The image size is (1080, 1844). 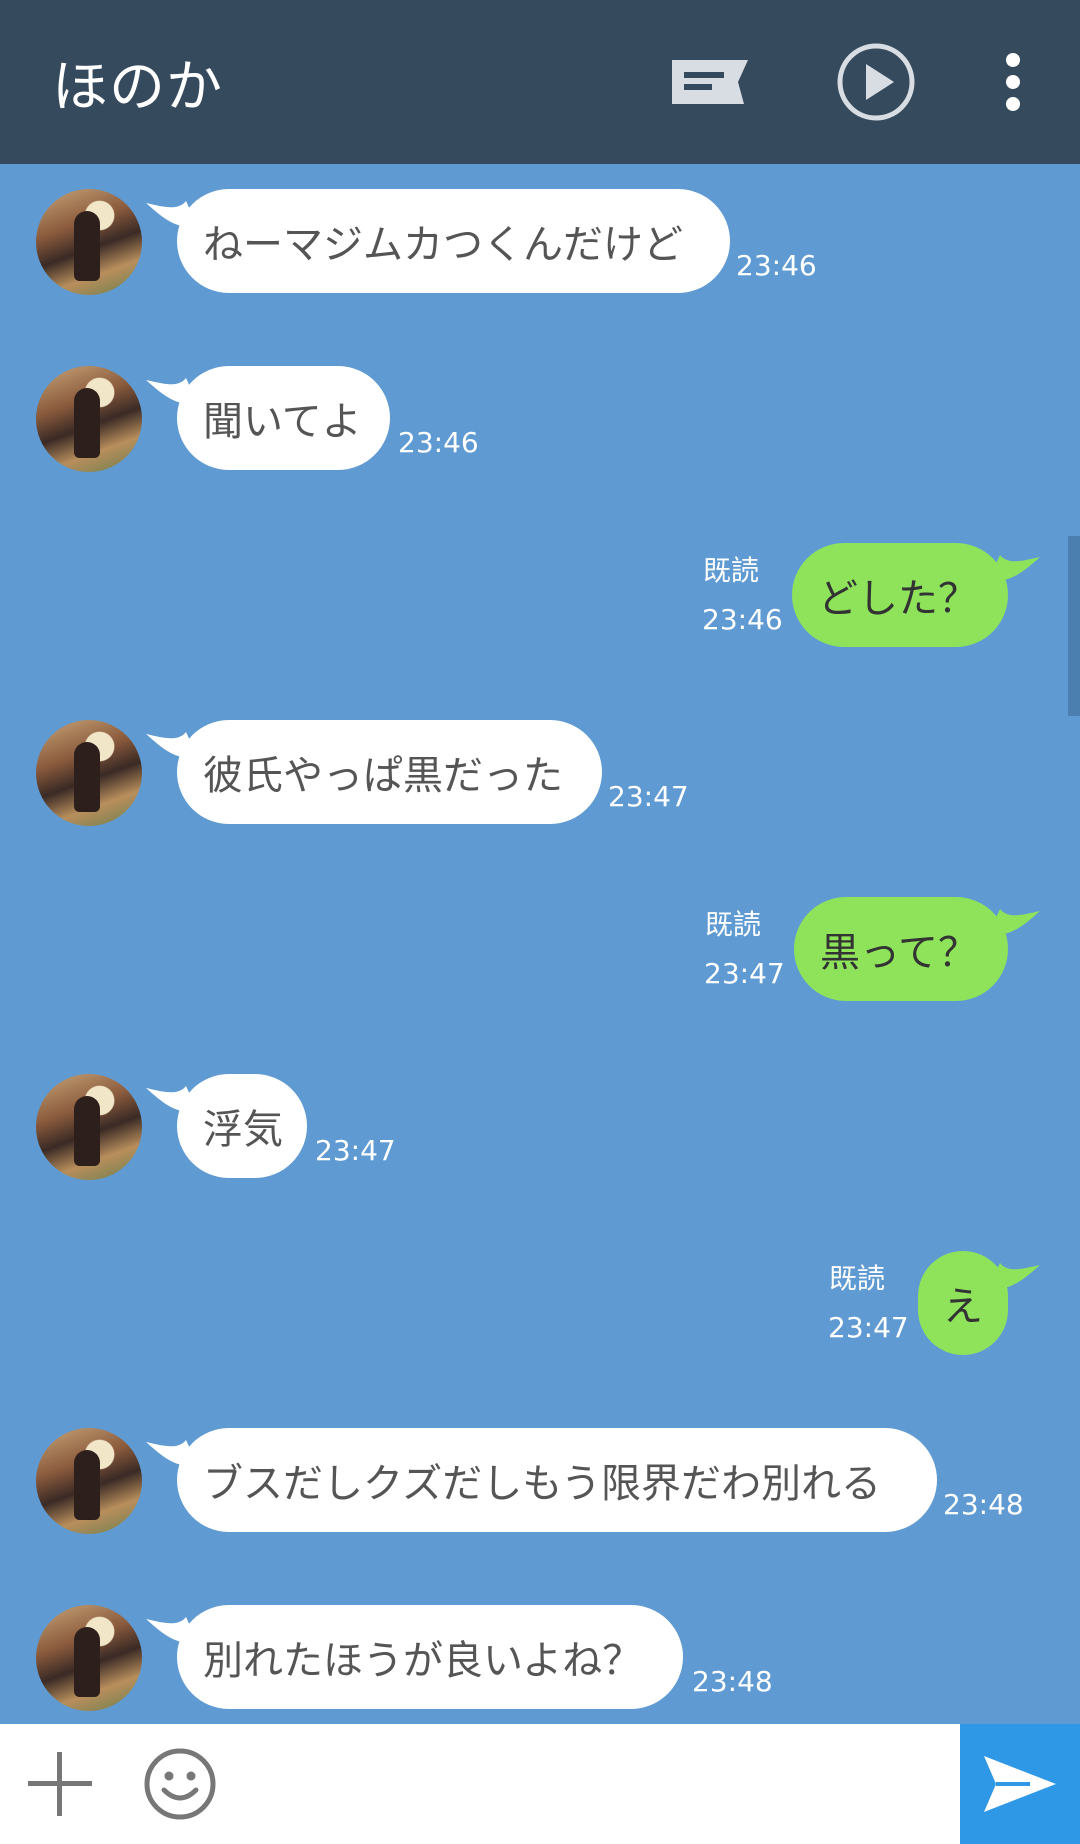 I want to click on message-text: え, so click(x=963, y=1307).